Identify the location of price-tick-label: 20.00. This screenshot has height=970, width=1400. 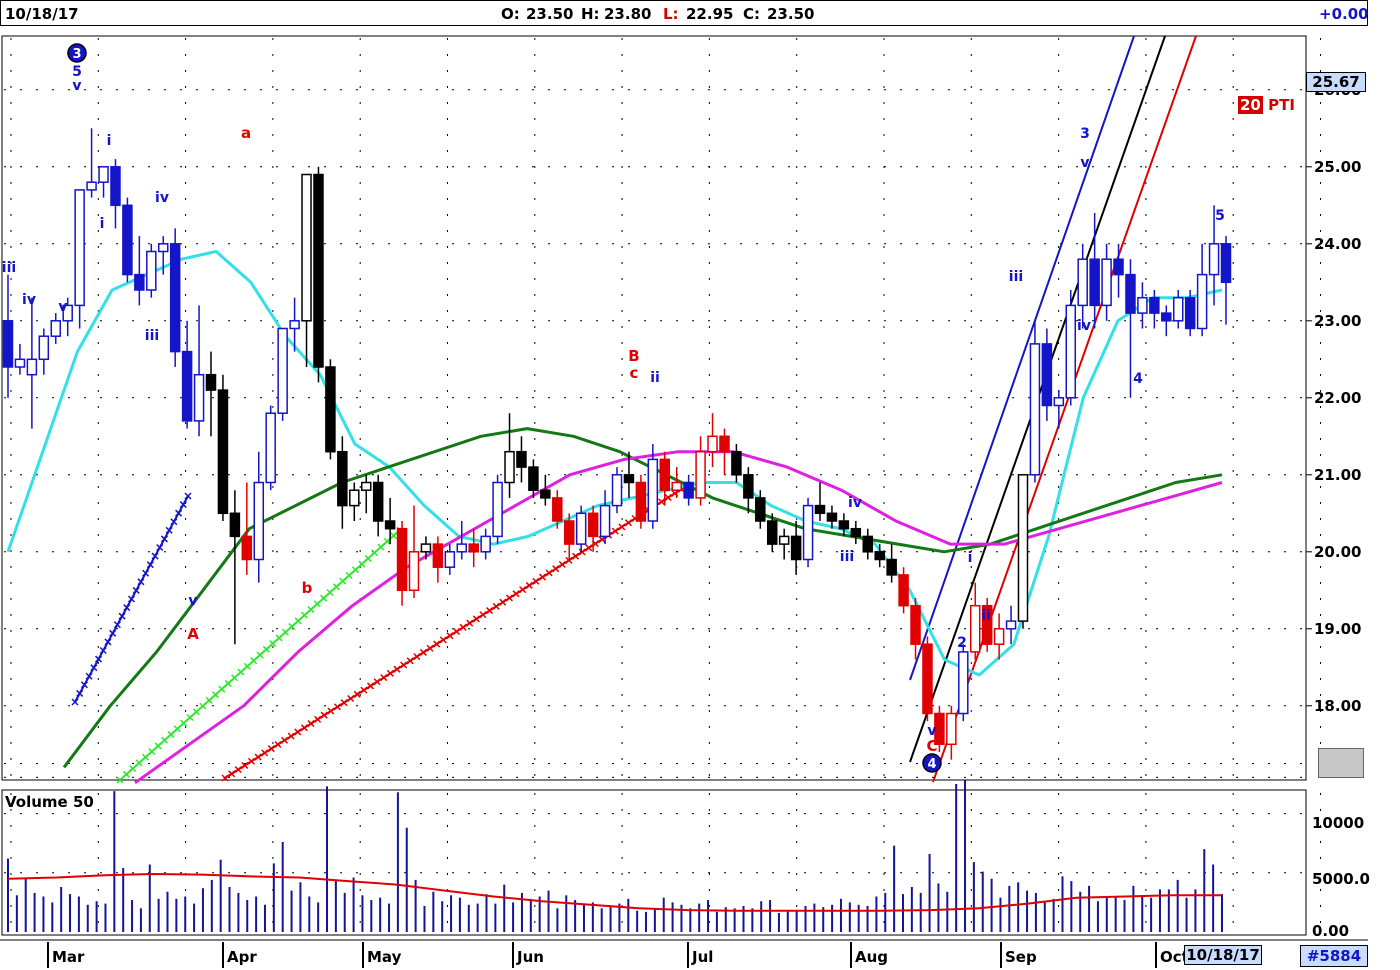
(1337, 552).